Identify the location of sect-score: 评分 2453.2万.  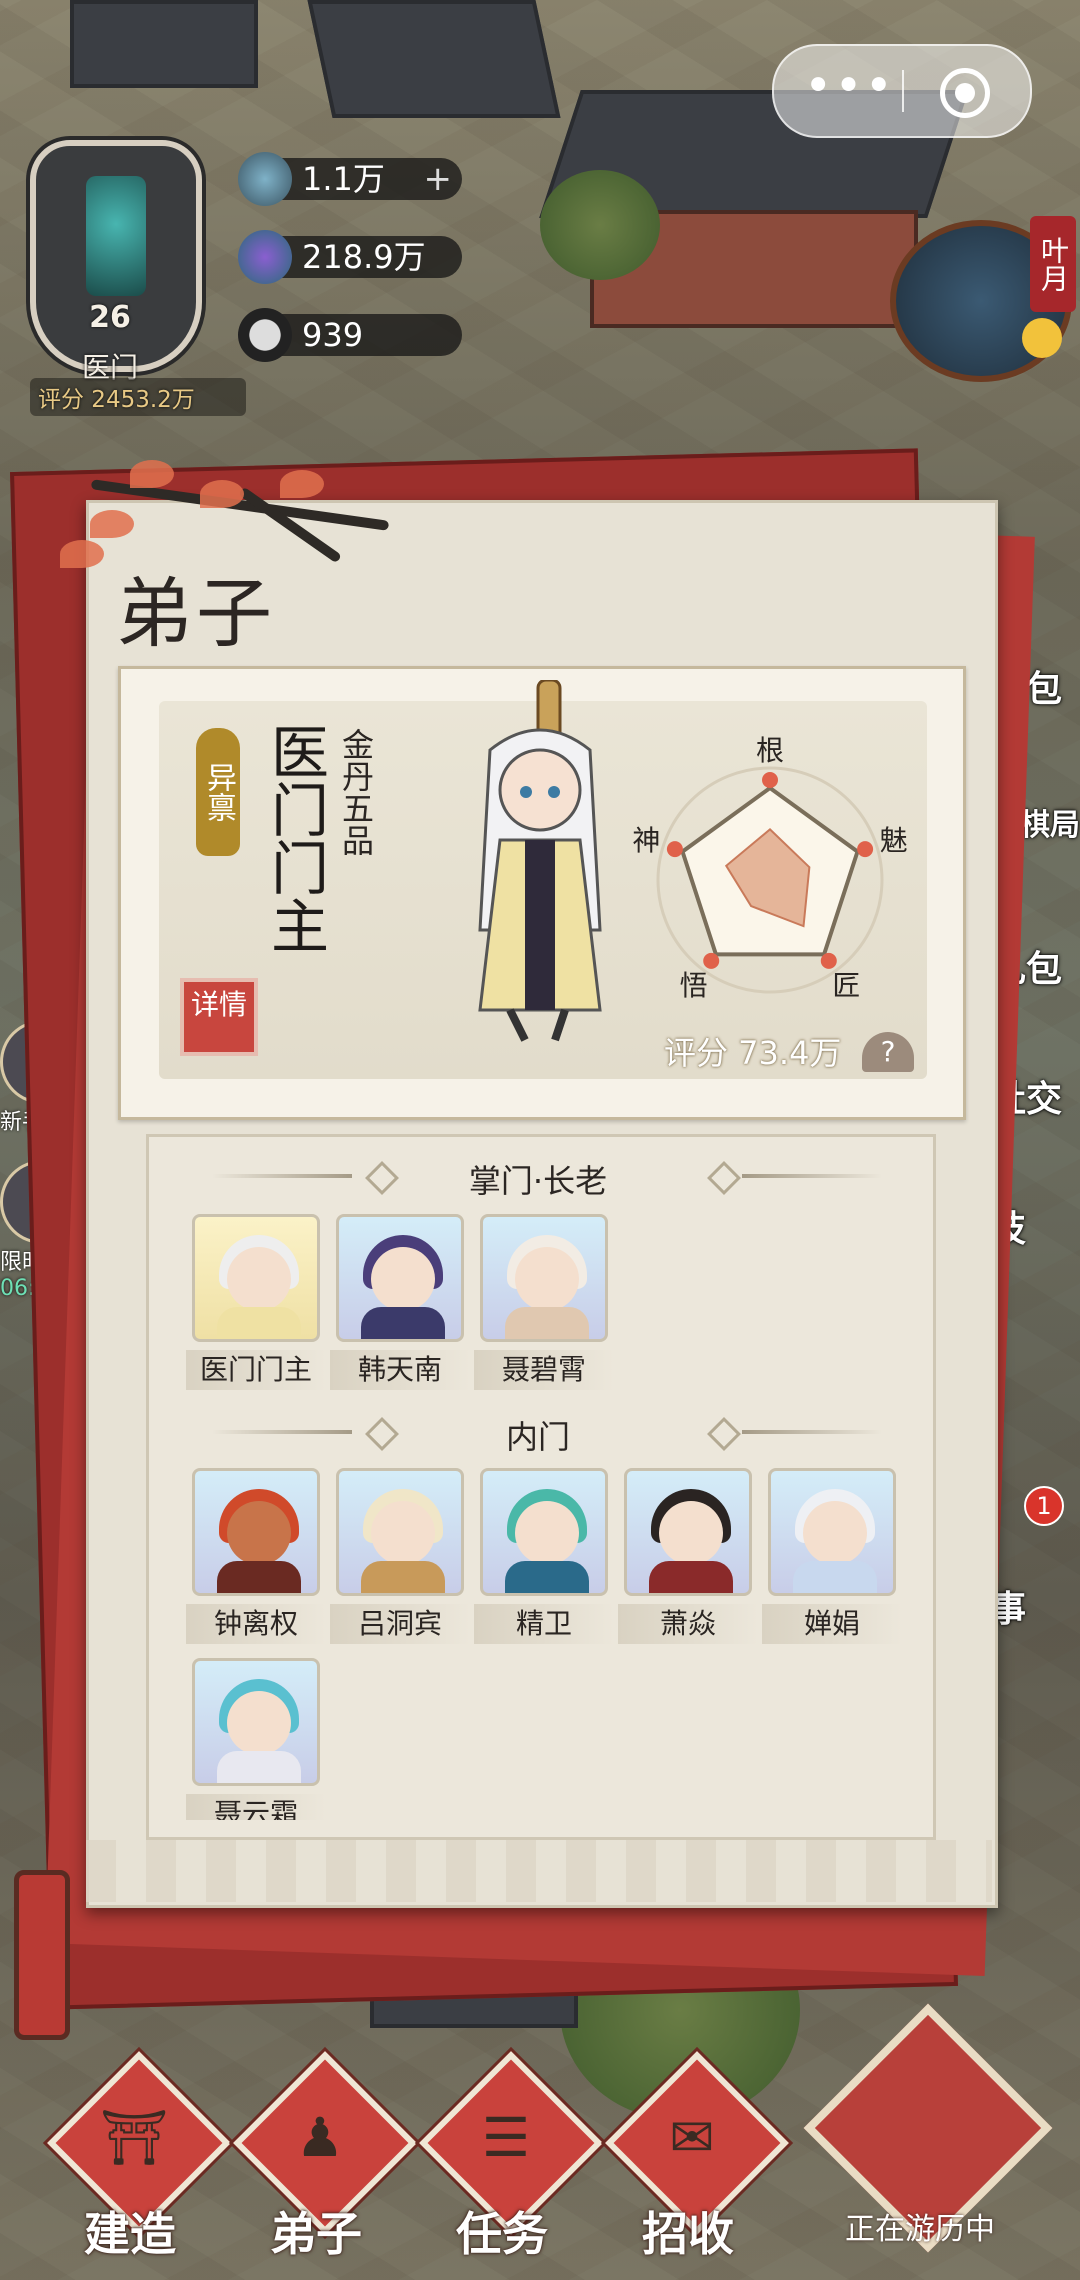
(138, 397).